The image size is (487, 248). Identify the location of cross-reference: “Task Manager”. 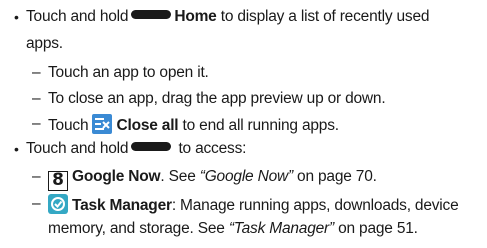
(281, 228).